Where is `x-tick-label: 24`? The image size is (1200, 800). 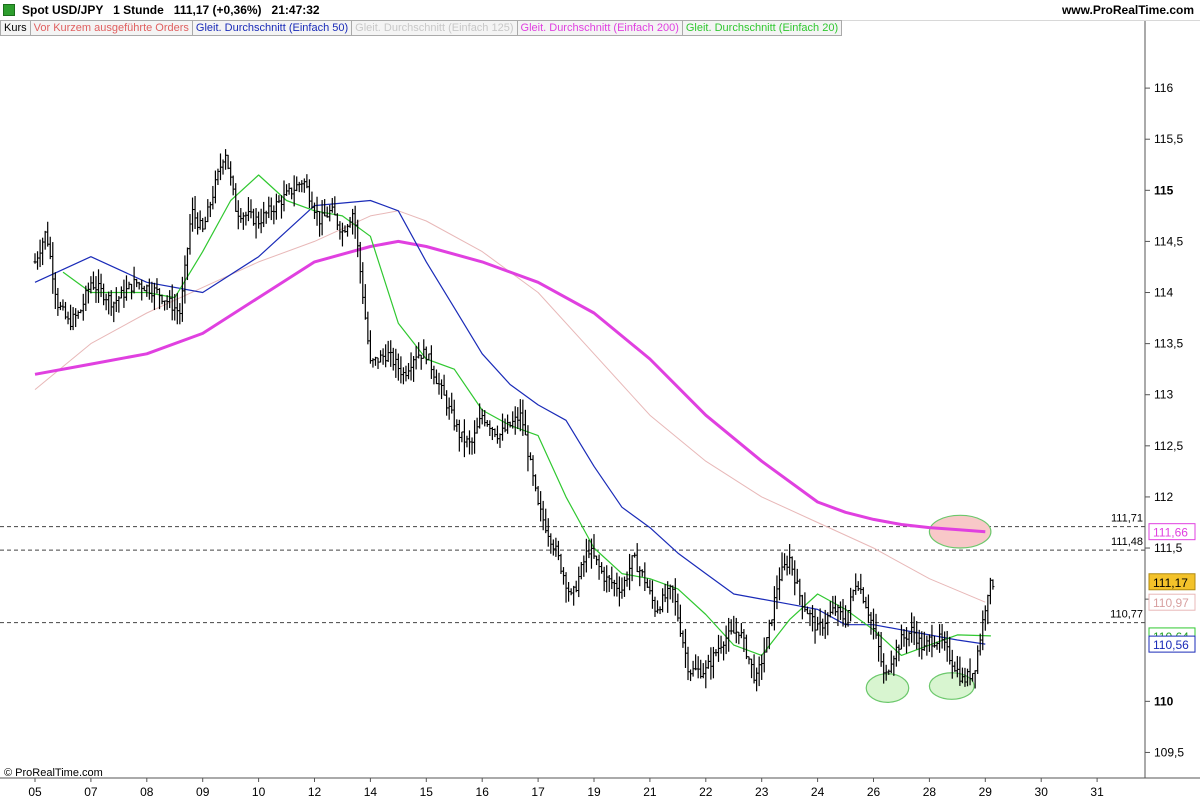
x-tick-label: 24 is located at coordinates (818, 792).